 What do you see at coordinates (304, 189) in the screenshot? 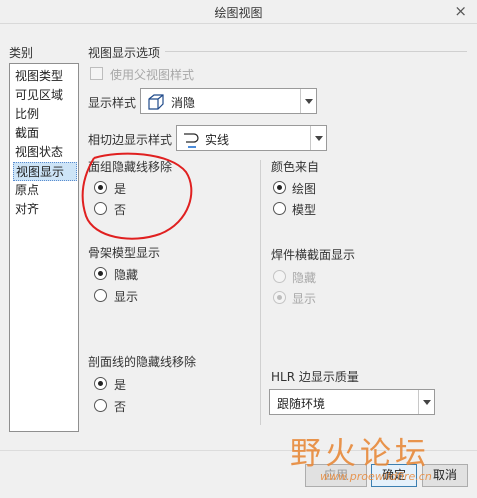
I see `color-from-drawing-label: 绘图` at bounding box center [304, 189].